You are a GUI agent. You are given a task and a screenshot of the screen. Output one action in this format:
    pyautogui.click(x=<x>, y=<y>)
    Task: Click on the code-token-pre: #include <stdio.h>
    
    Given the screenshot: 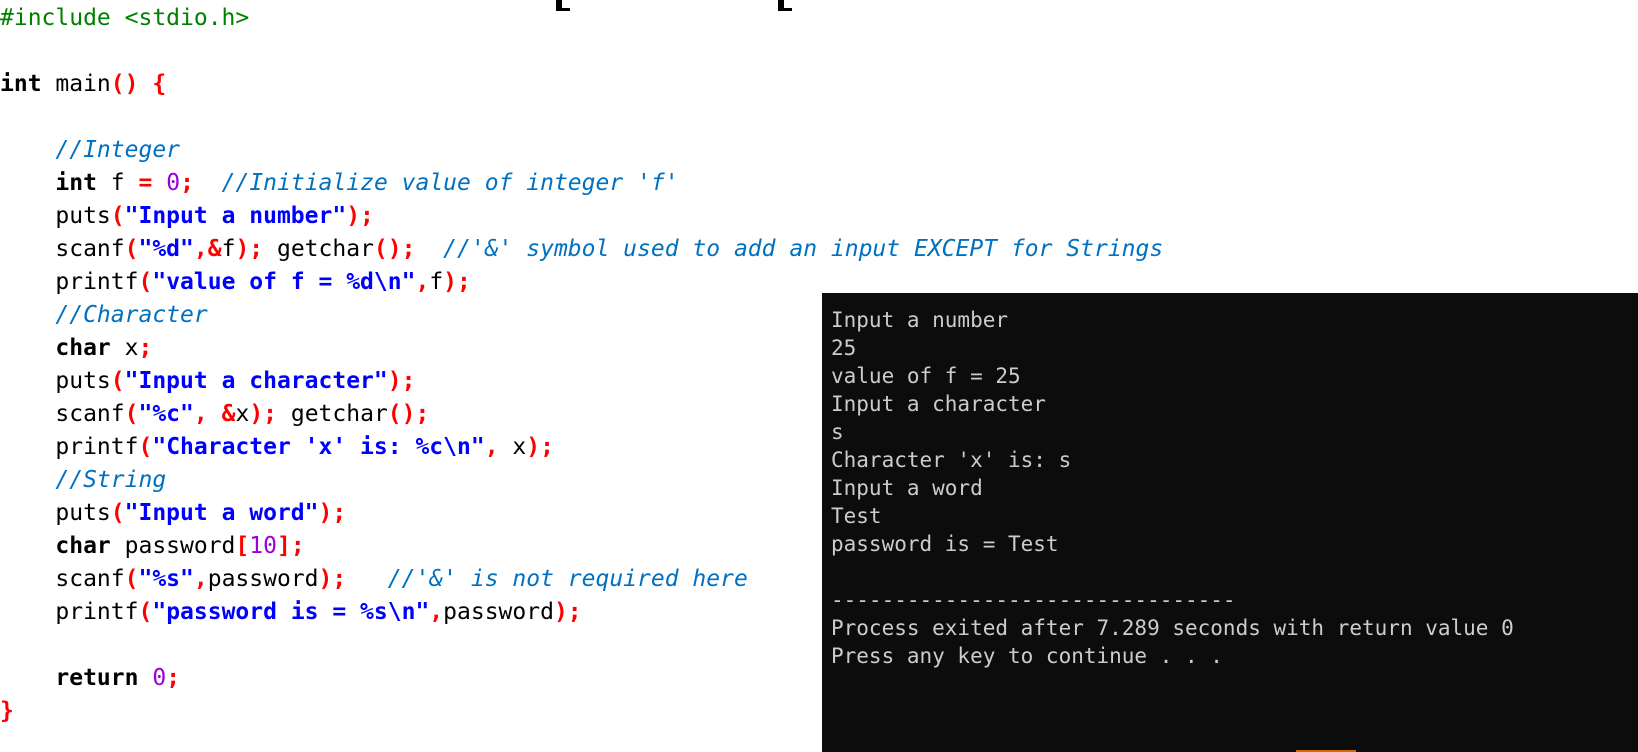 What is the action you would take?
    pyautogui.click(x=125, y=18)
    